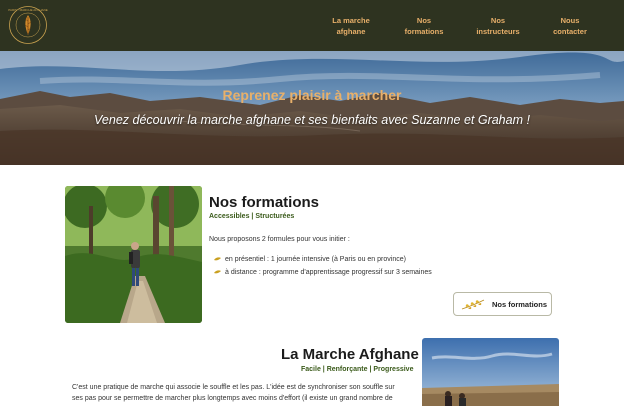 This screenshot has height=406, width=624. I want to click on nav-item-instructeurs: Nos instructeurs, so click(498, 26).